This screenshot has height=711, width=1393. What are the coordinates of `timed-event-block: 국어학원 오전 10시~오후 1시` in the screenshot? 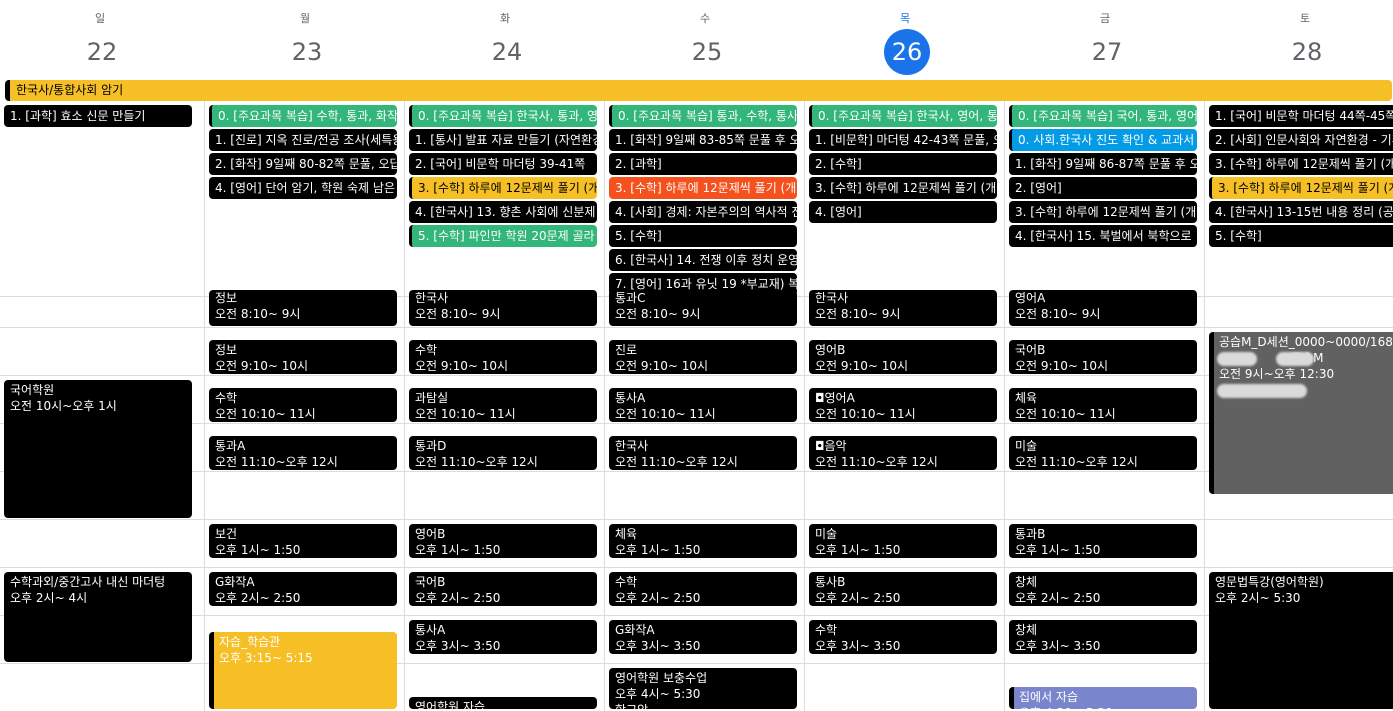 It's located at (98, 449).